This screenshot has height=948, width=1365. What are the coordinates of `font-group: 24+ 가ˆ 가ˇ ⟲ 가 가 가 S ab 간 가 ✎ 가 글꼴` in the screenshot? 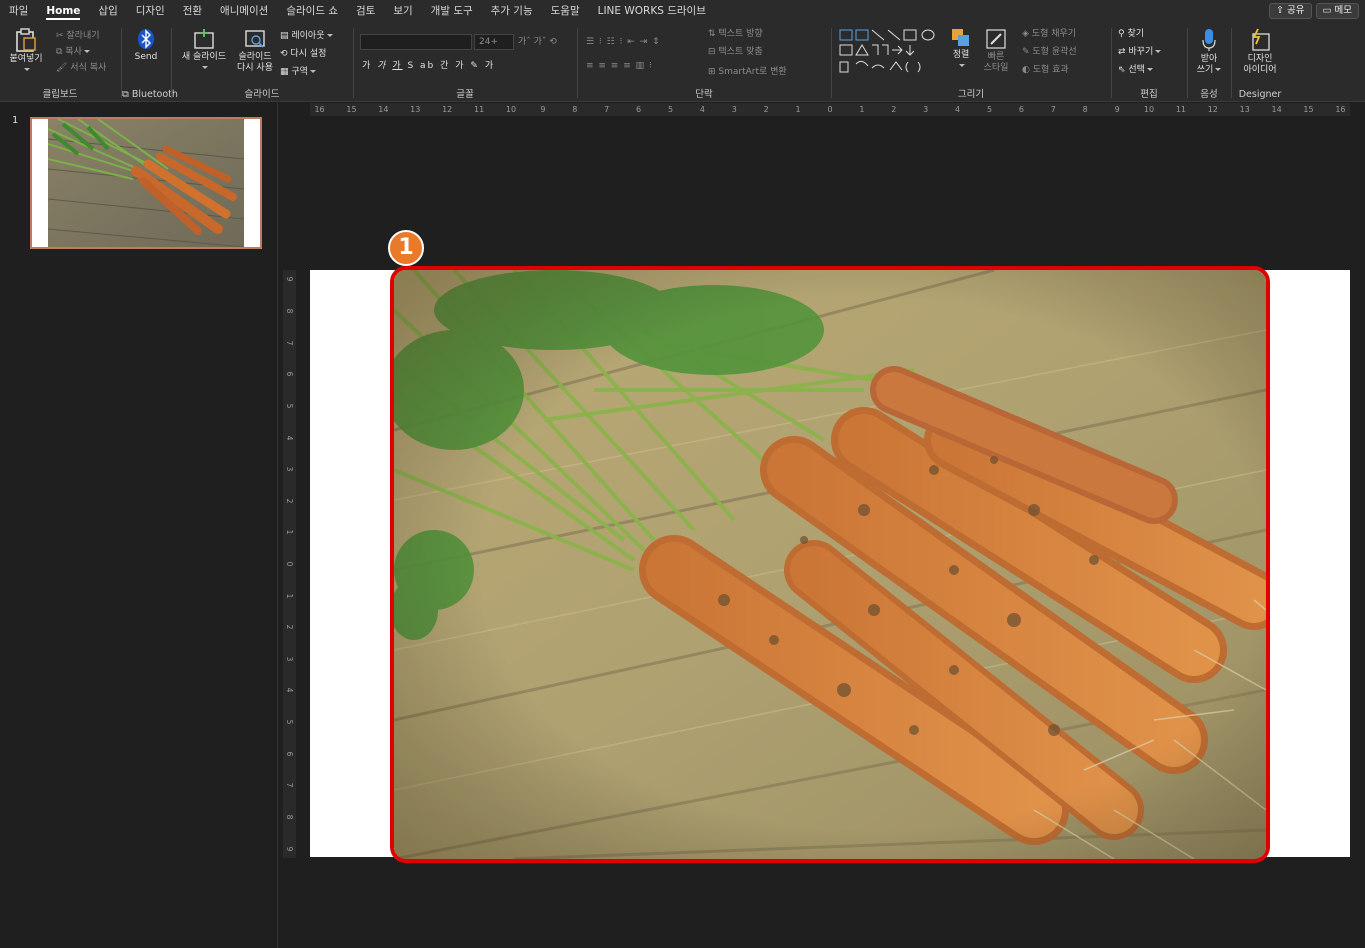 It's located at (465, 62).